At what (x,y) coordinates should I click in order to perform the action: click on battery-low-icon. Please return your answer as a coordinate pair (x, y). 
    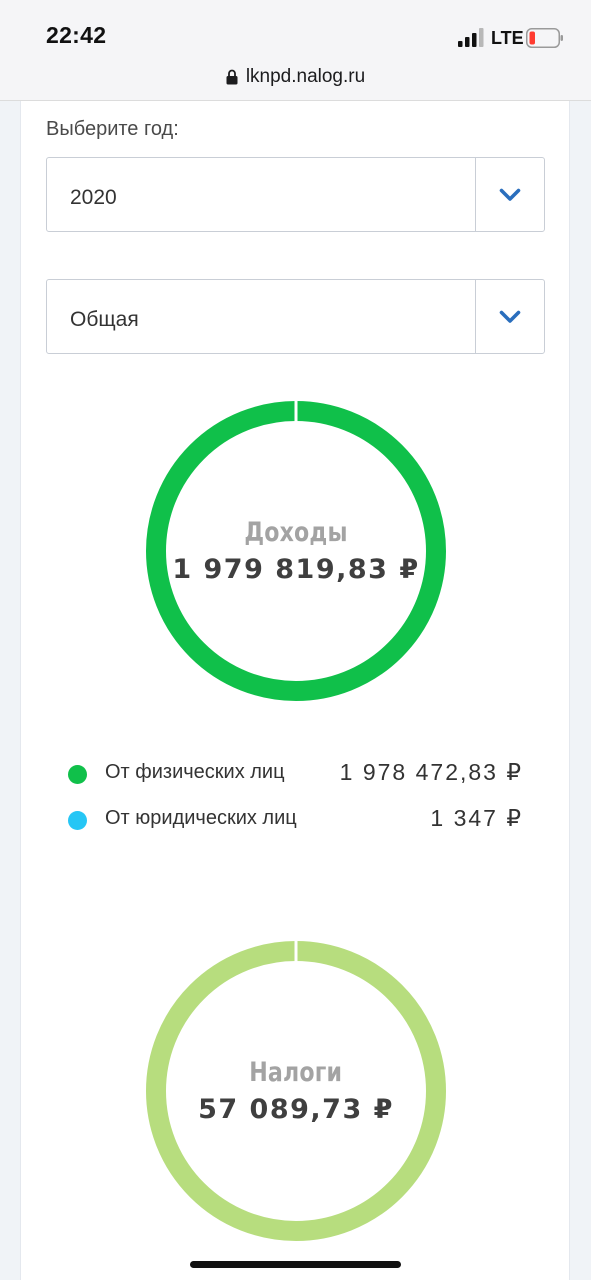
    Looking at the image, I should click on (544, 38).